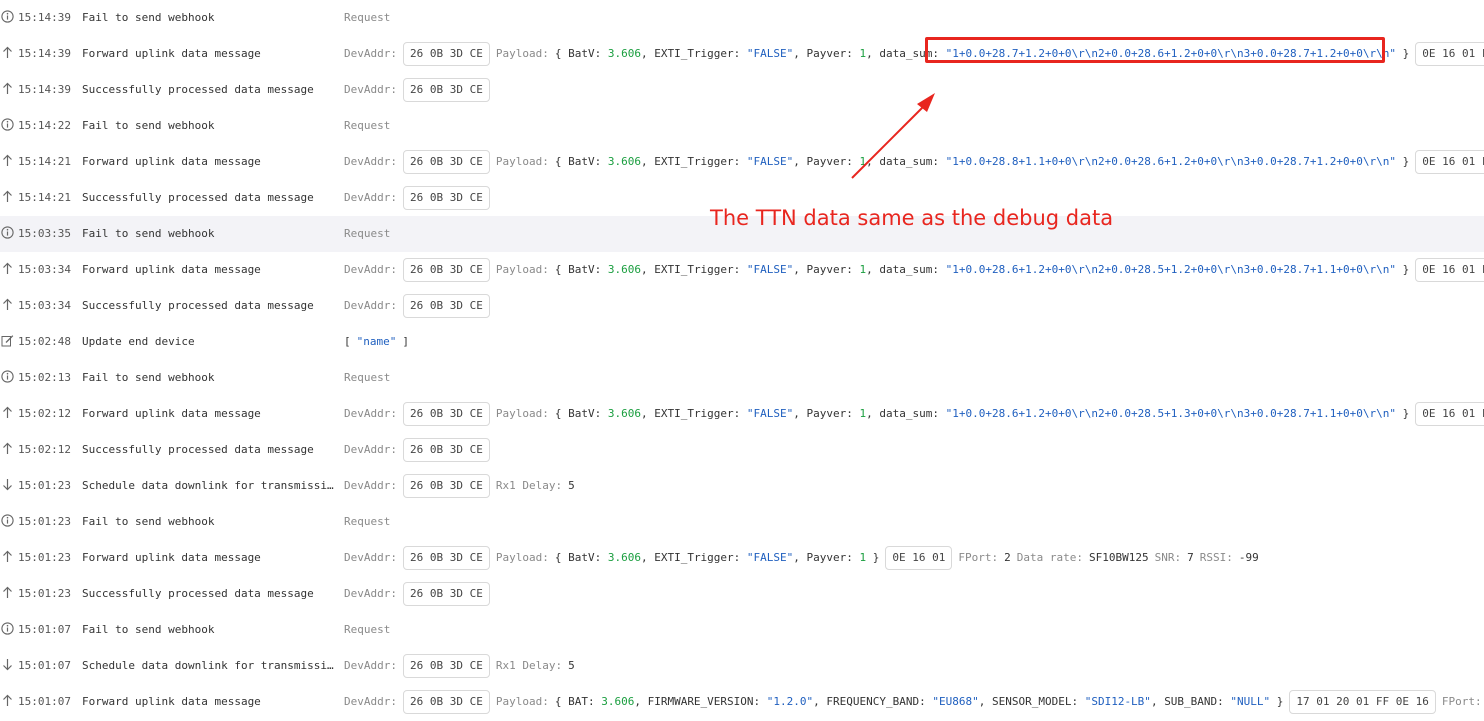 This screenshot has width=1484, height=721. What do you see at coordinates (624, 53) in the screenshot?
I see `batv-value: 3.606` at bounding box center [624, 53].